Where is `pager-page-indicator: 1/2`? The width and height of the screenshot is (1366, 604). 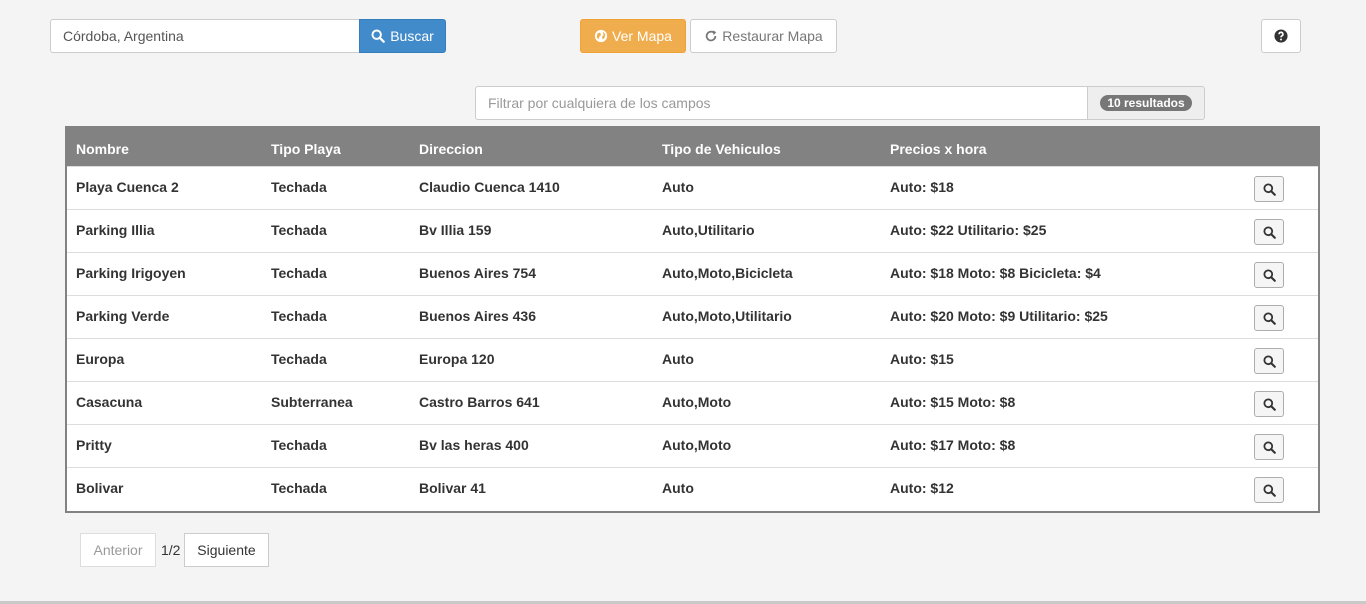 pager-page-indicator: 1/2 is located at coordinates (171, 550).